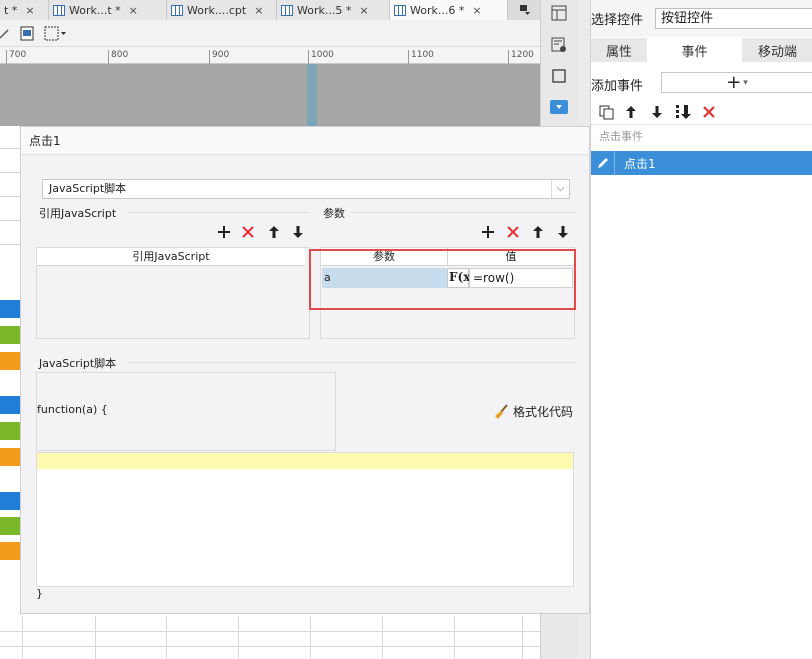  Describe the element at coordinates (305, 519) in the screenshot. I see `code-editor` at that location.